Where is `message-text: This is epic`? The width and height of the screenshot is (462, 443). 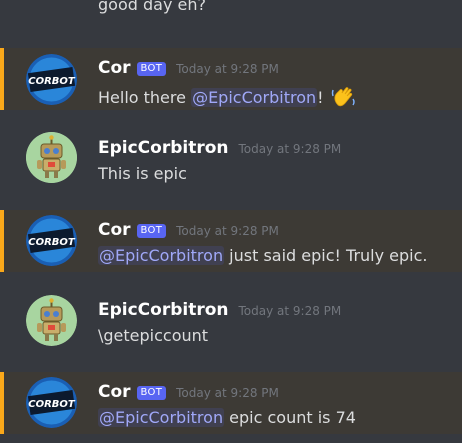
message-text: This is epic is located at coordinates (142, 173).